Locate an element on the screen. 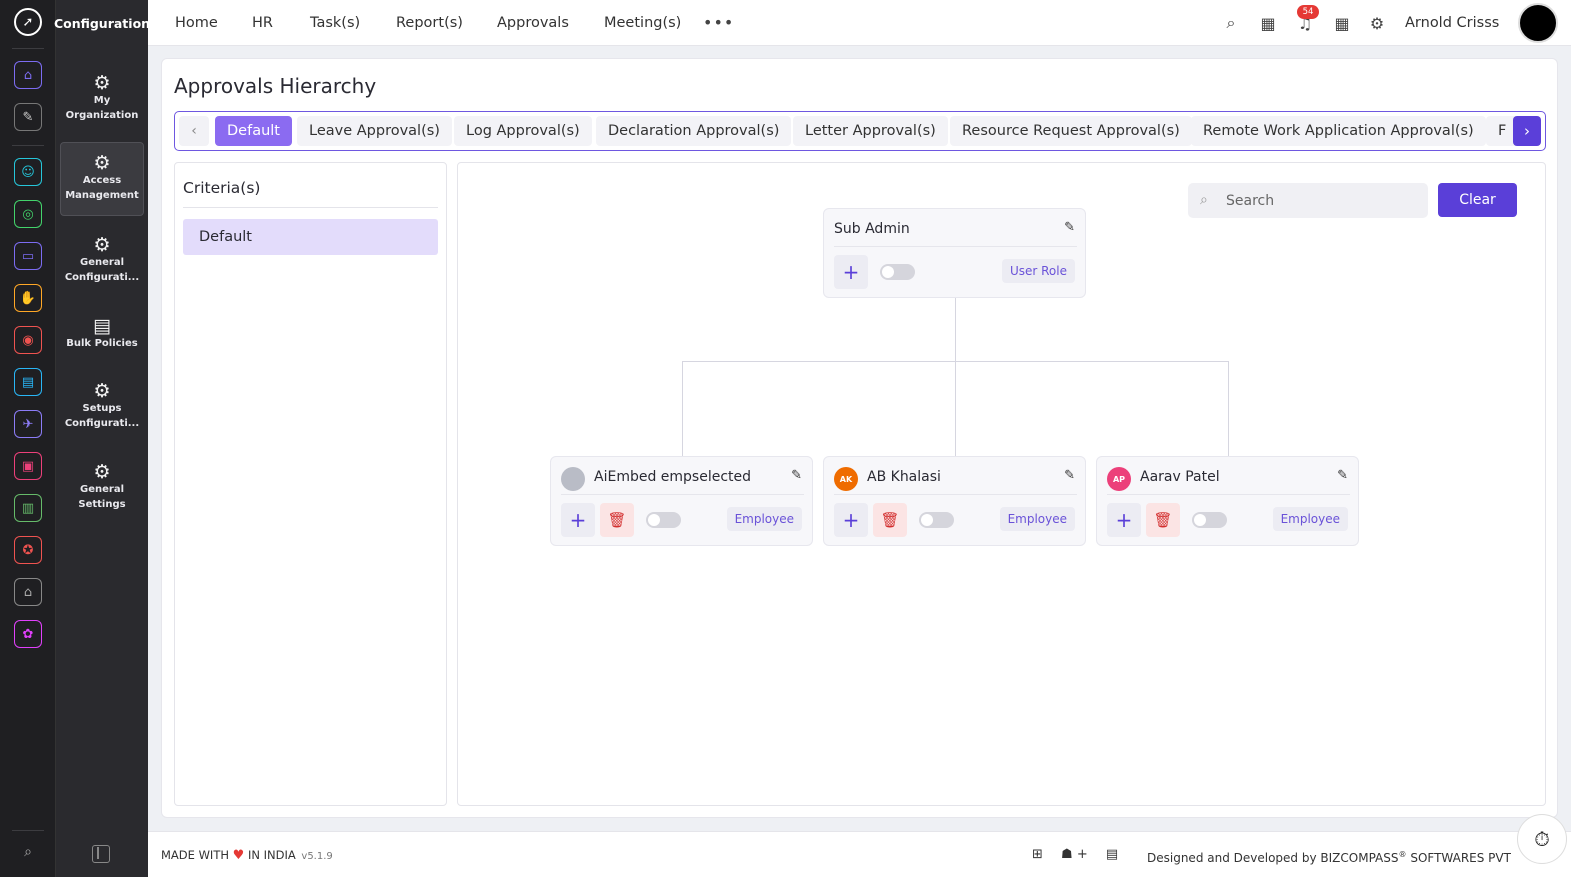  home-icon: ⌂ is located at coordinates (28, 75).